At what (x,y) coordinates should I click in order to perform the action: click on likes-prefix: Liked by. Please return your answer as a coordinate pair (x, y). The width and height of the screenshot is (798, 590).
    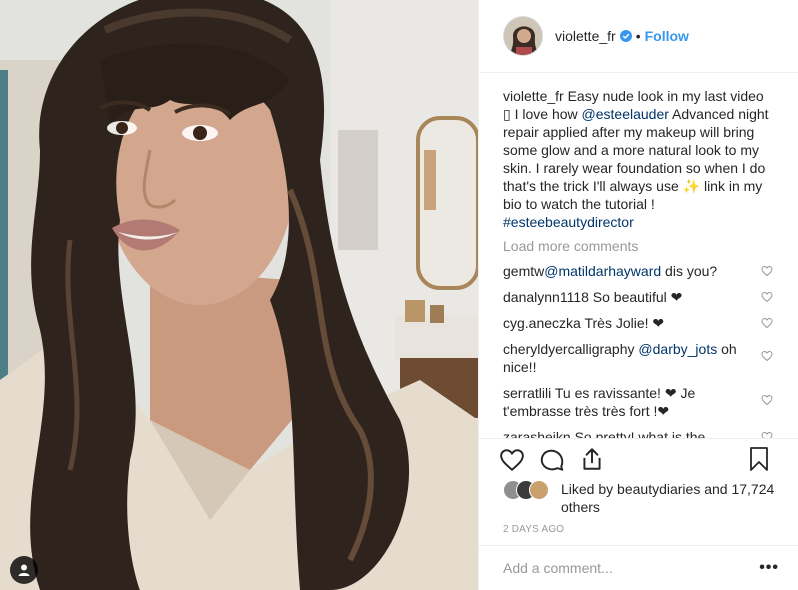
    Looking at the image, I should click on (589, 489).